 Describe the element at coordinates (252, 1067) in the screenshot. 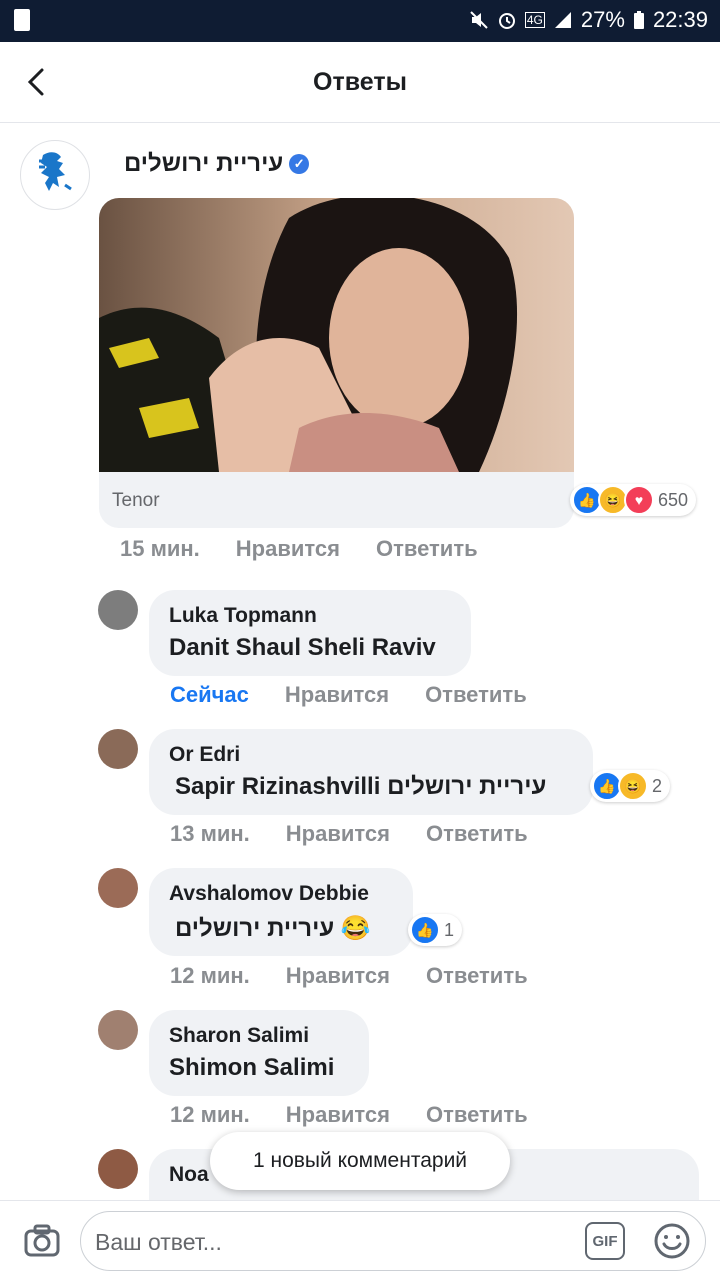

I see `reply-text: Shimon Salimi` at that location.